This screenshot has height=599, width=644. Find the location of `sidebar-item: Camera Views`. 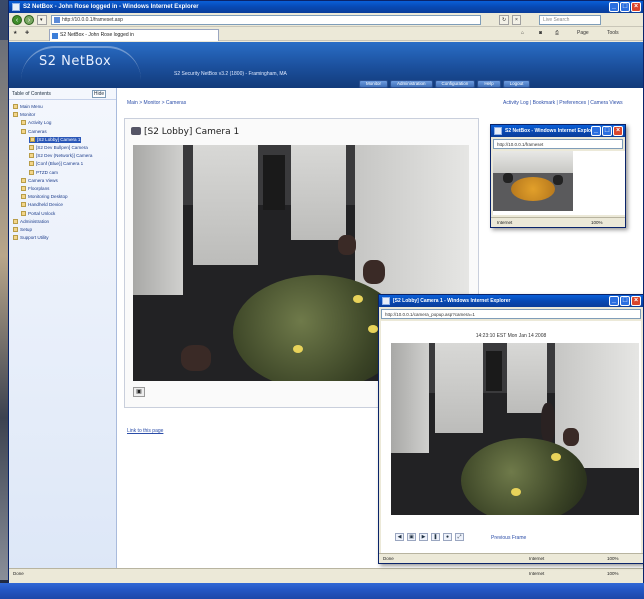

sidebar-item: Camera Views is located at coordinates (39, 180).